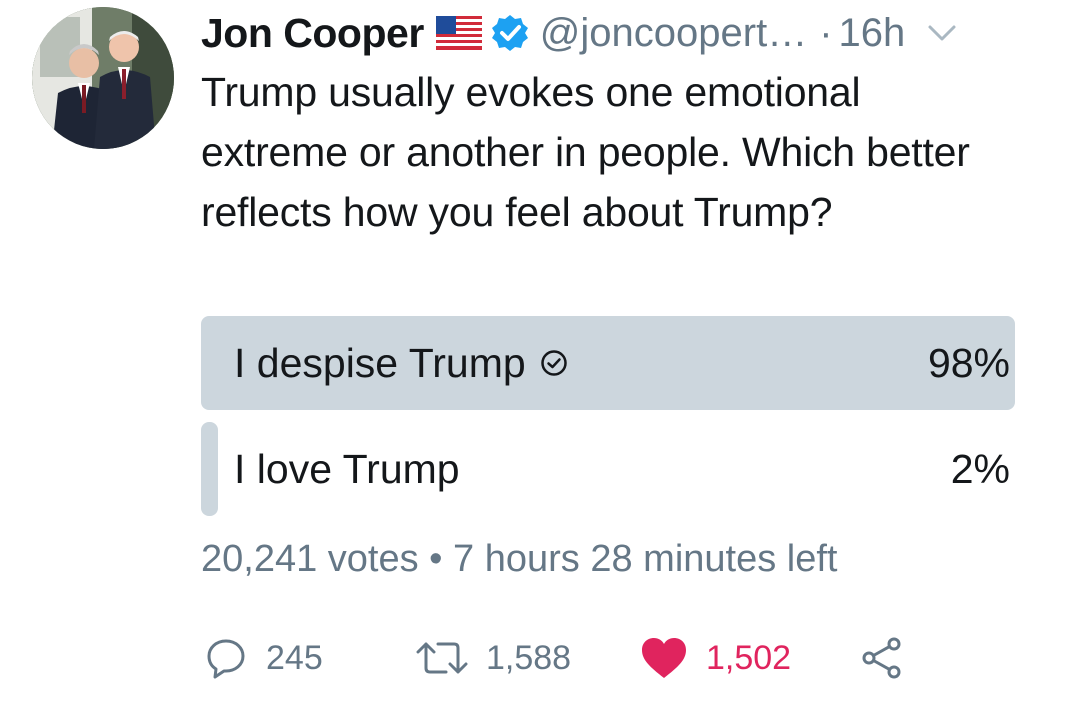  I want to click on poll-meta: 20,241 votes • 7 hours 28 minutes left, so click(519, 559).